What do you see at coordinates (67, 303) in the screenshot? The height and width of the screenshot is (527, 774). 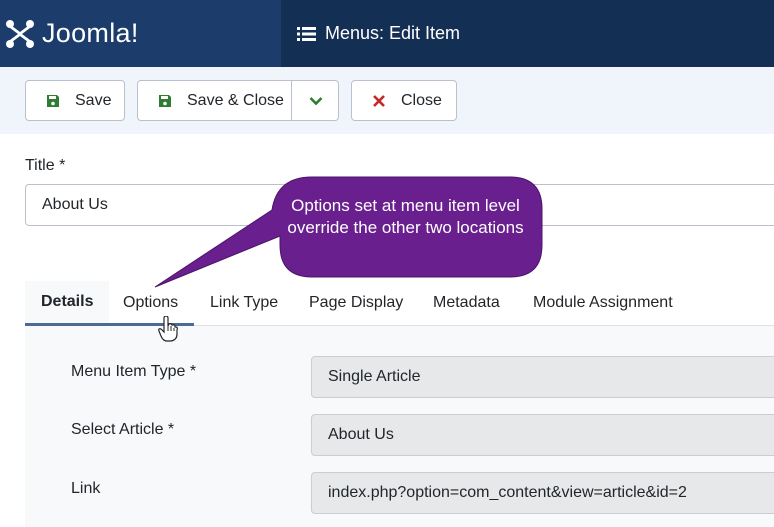 I see `tab-details: Details` at bounding box center [67, 303].